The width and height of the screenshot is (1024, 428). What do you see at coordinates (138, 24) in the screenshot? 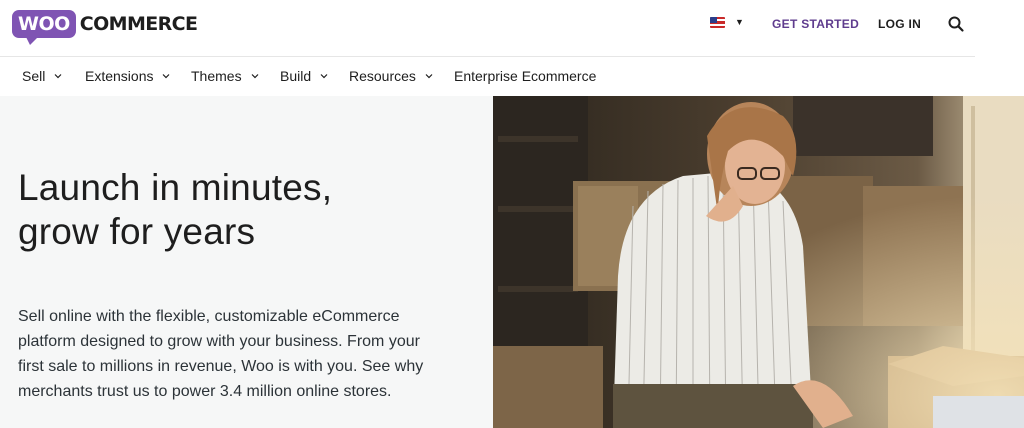
I see `logo-text: COMMERCE` at bounding box center [138, 24].